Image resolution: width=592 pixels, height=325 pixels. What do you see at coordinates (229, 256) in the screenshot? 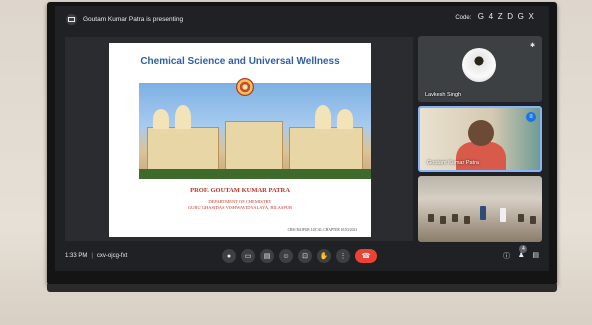
I see `mic-icon: ●` at bounding box center [229, 256].